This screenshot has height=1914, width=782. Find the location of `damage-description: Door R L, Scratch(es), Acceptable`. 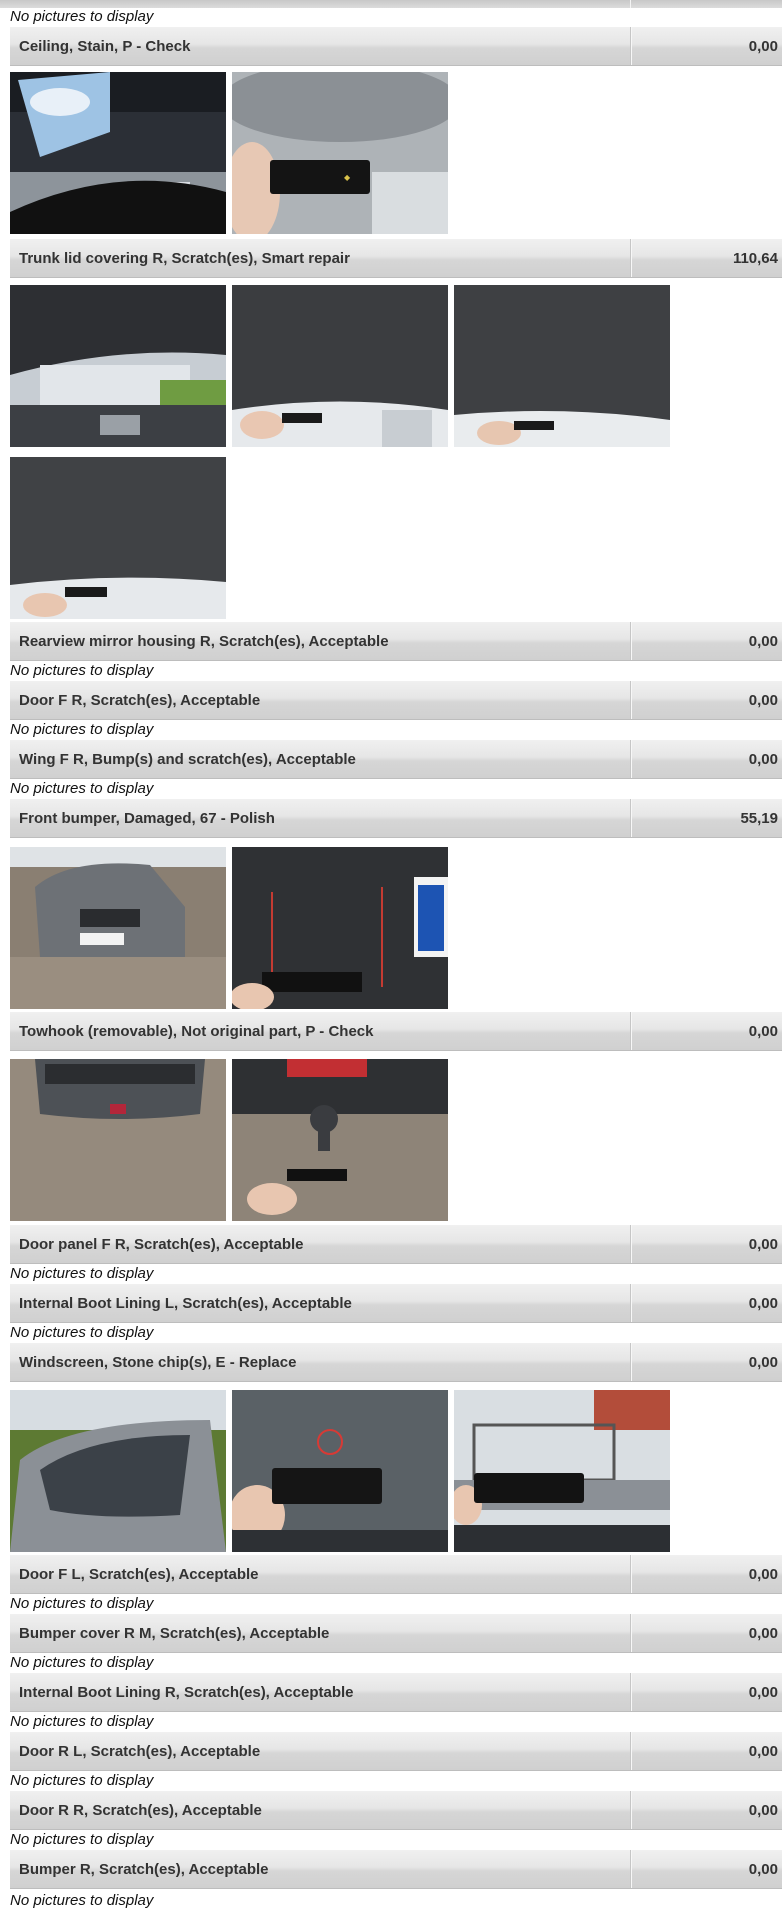

damage-description: Door R L, Scratch(es), Acceptable is located at coordinates (140, 1751).